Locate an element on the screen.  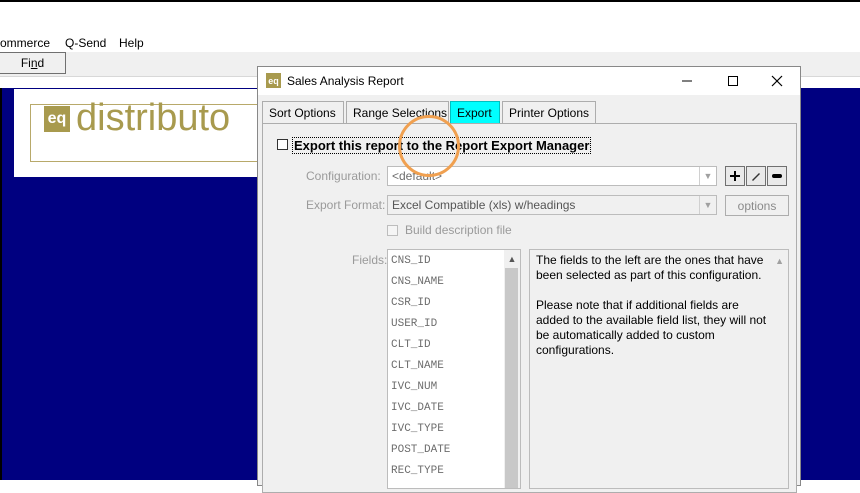
build-description-label: Build description file is located at coordinates (458, 230).